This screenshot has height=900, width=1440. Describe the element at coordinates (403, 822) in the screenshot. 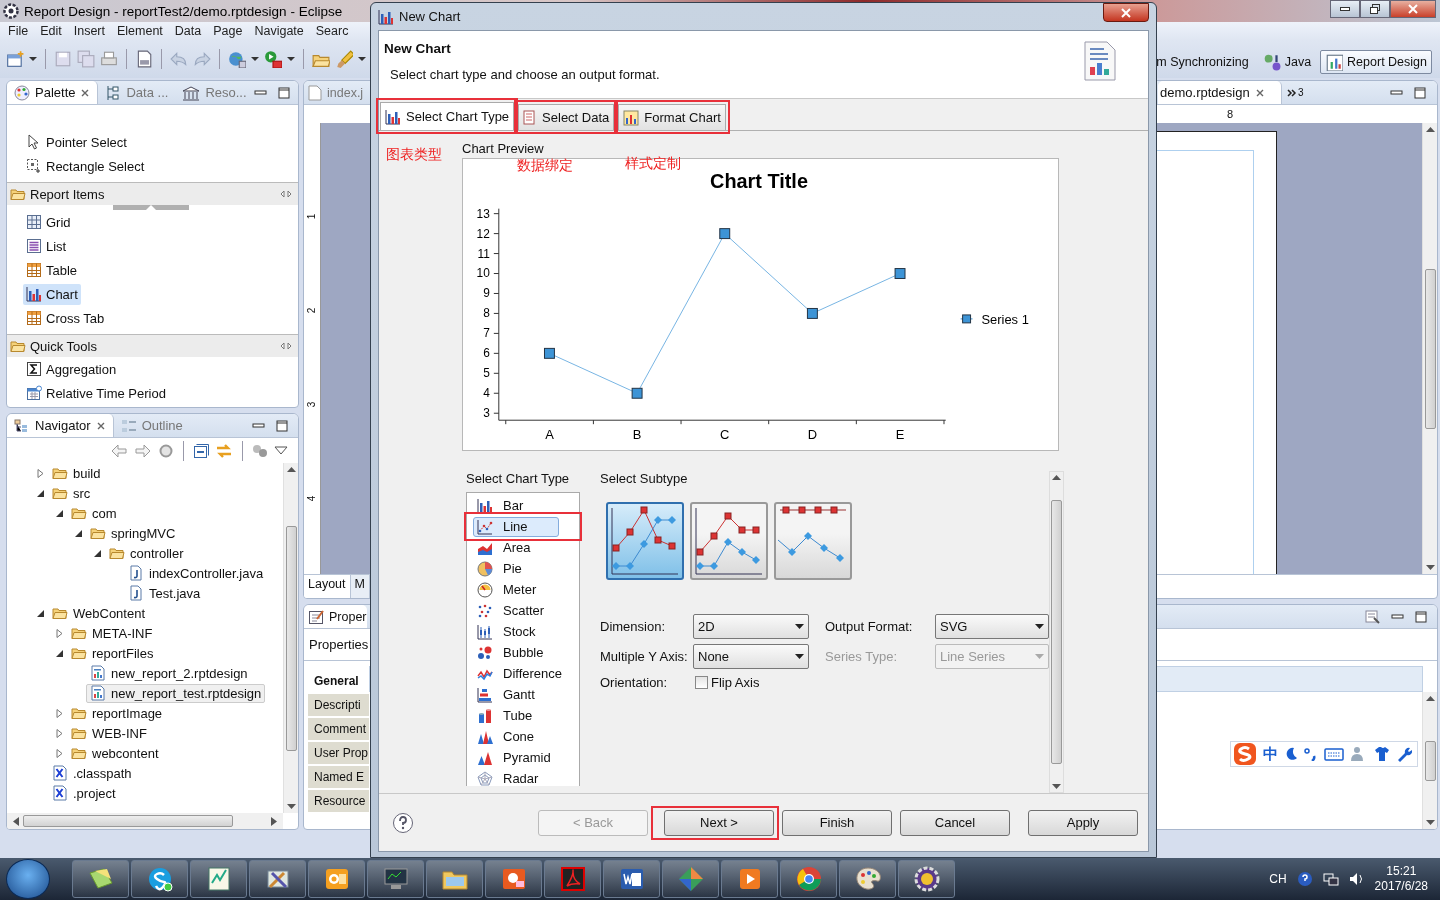

I see `help-button` at that location.